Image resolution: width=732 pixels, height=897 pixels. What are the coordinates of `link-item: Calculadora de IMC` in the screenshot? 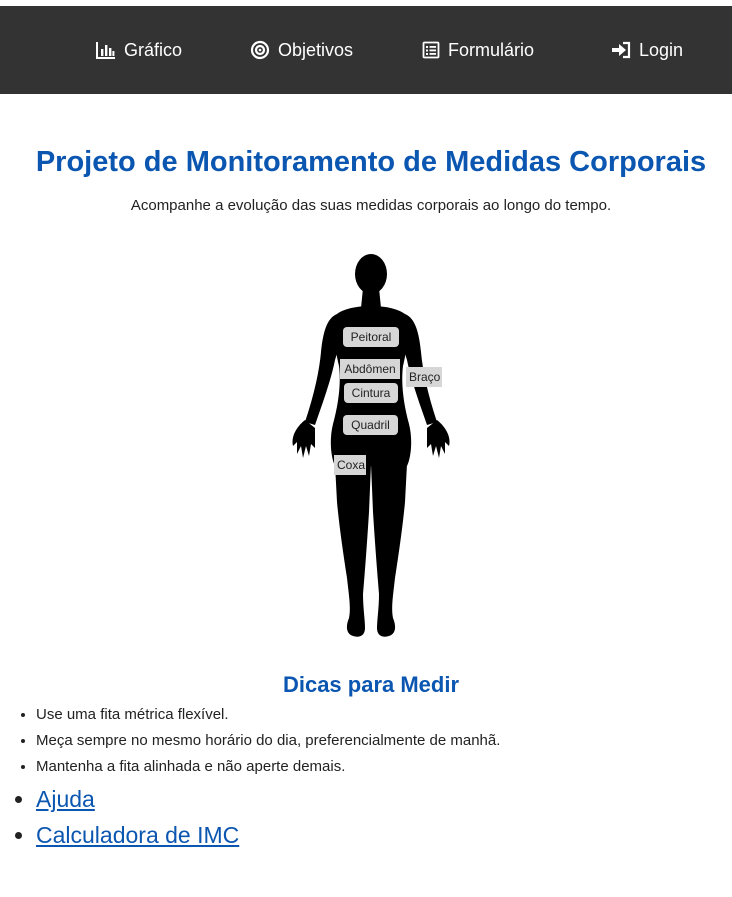 It's located at (137, 839).